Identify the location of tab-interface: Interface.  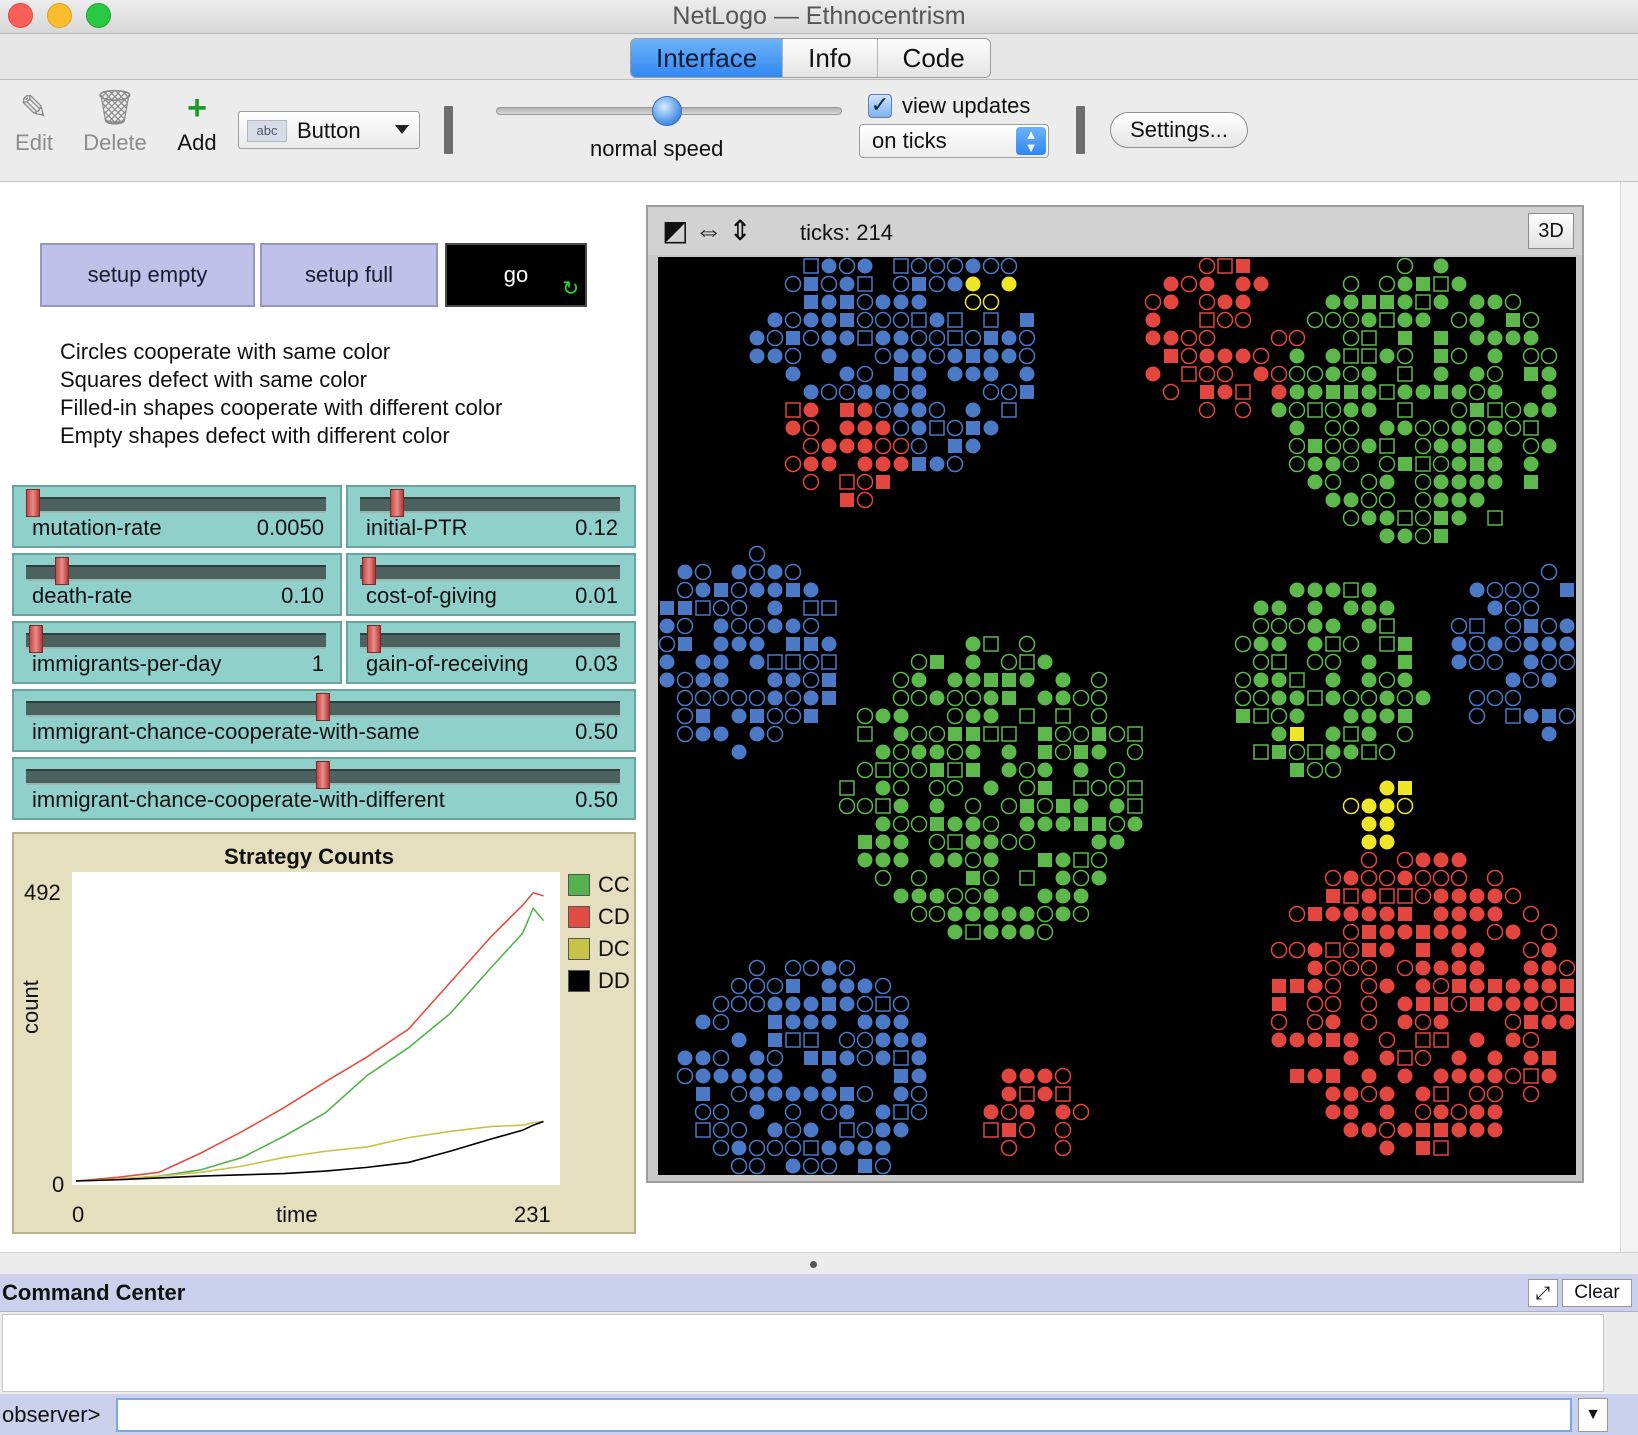
(707, 58).